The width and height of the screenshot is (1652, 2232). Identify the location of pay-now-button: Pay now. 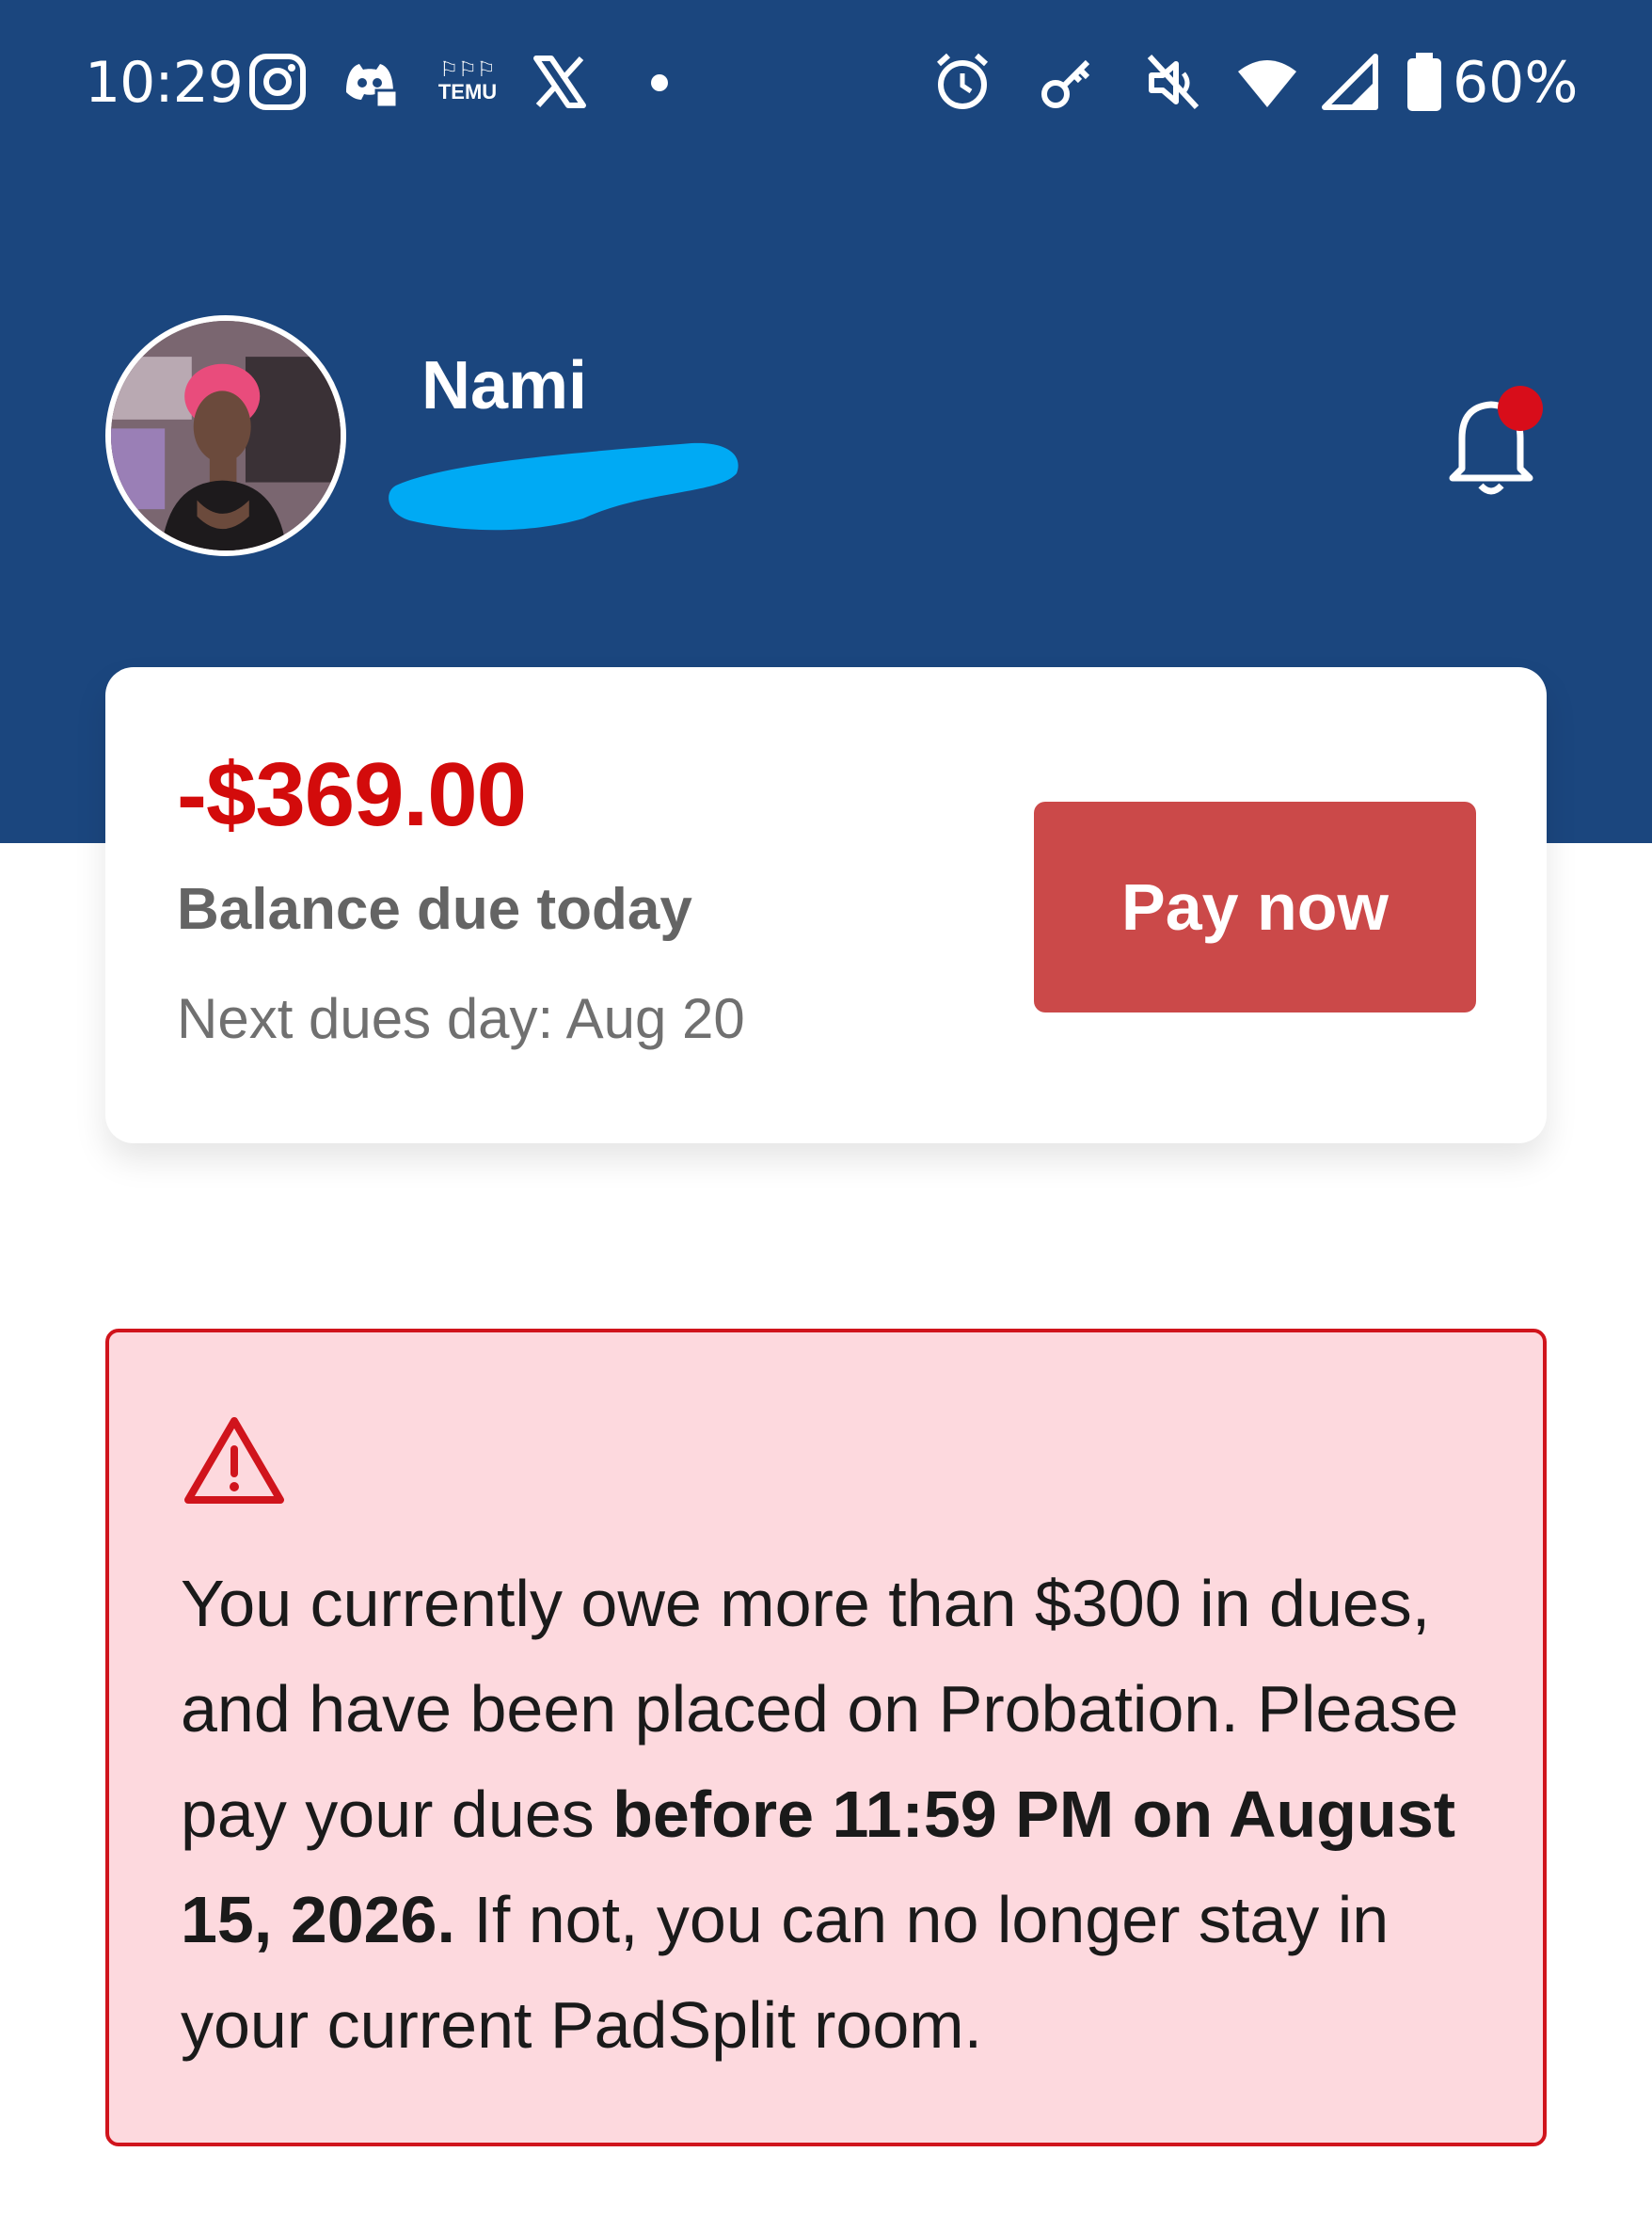
(1255, 907).